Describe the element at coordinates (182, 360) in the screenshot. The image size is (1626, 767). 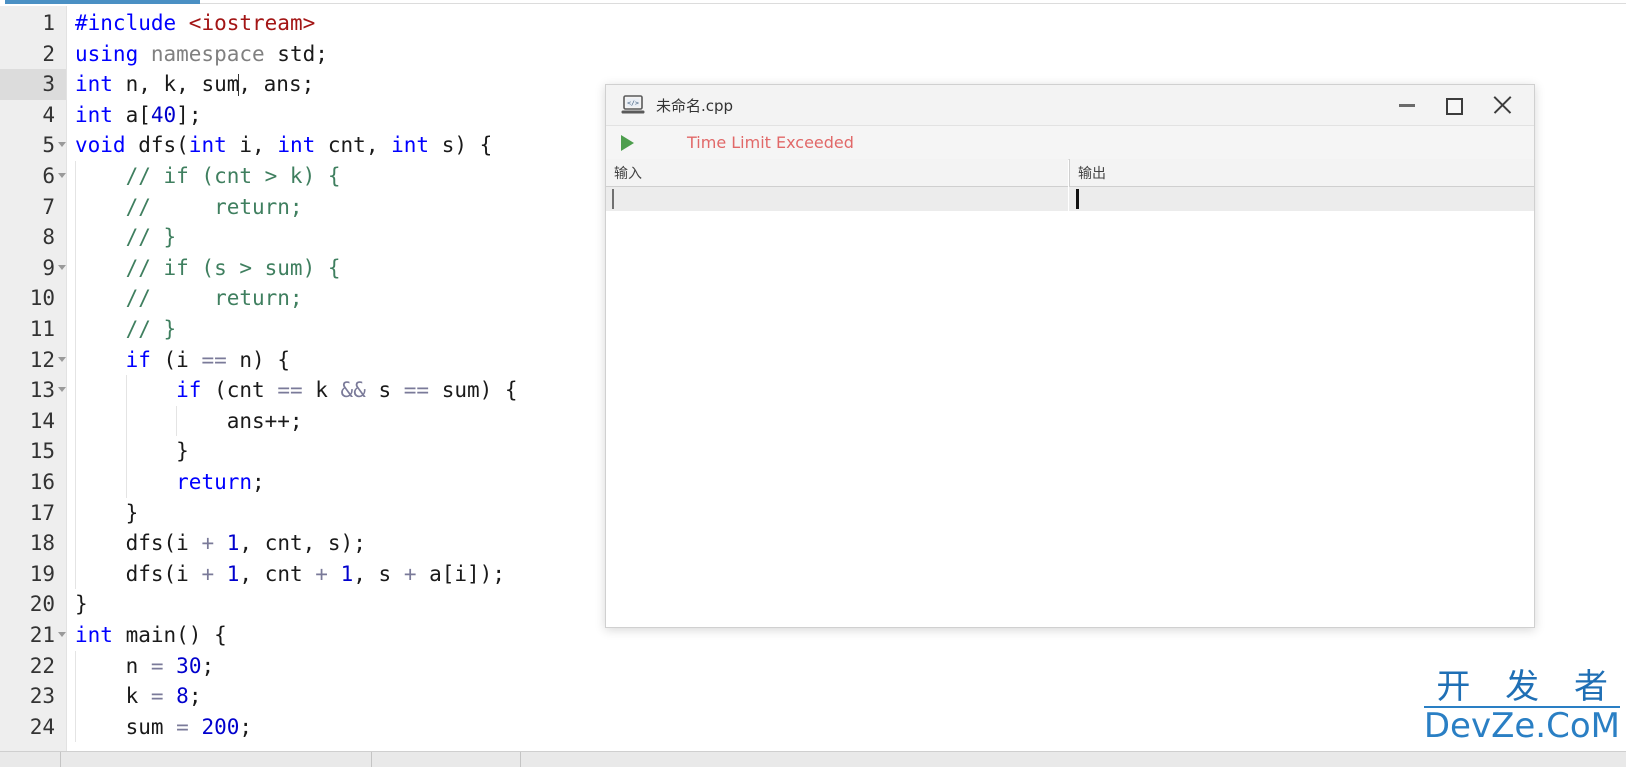
I see `code-line: if (i == n) {` at that location.